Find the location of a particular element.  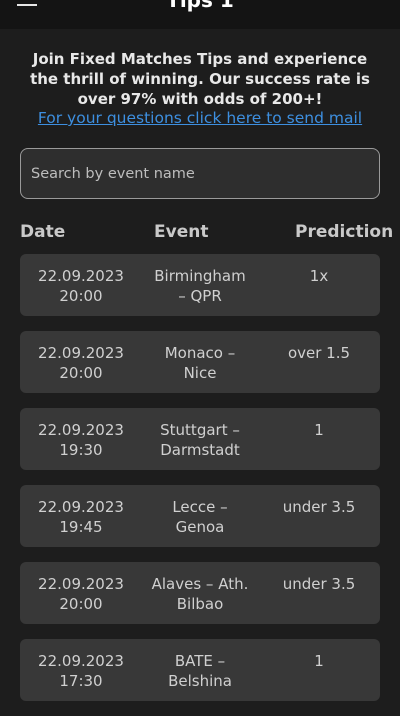

row-prediction: over 1.5 is located at coordinates (319, 353).